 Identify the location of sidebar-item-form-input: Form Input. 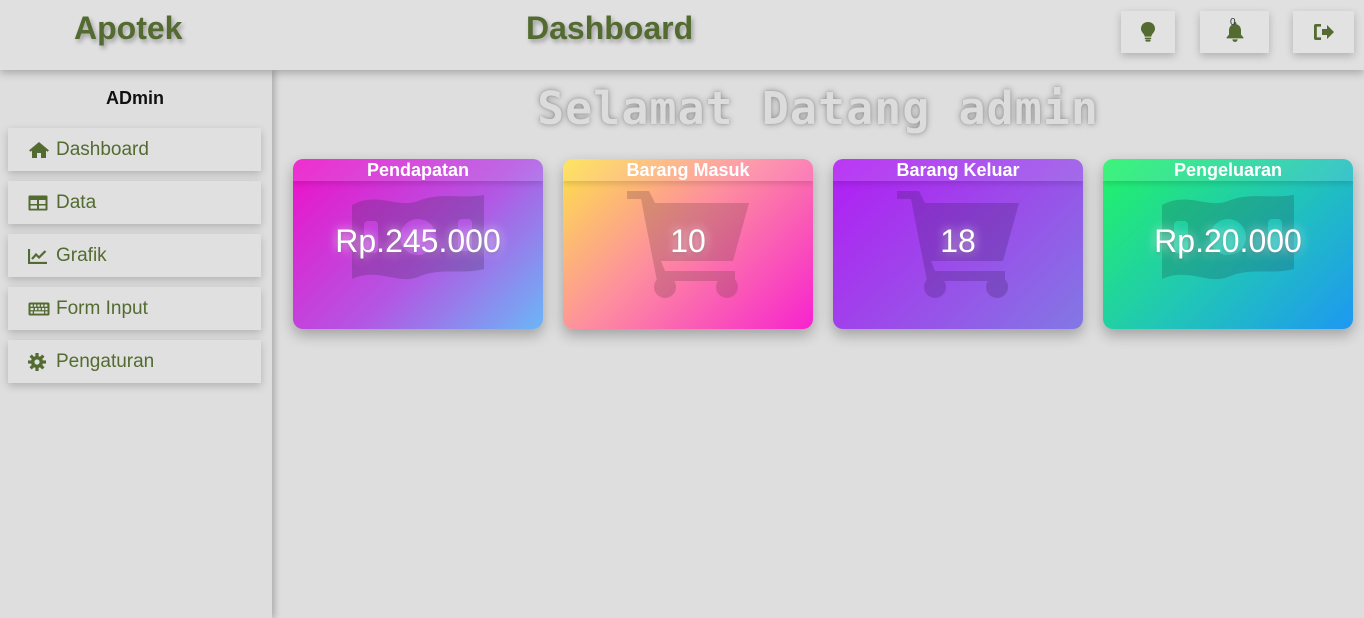
(134, 308).